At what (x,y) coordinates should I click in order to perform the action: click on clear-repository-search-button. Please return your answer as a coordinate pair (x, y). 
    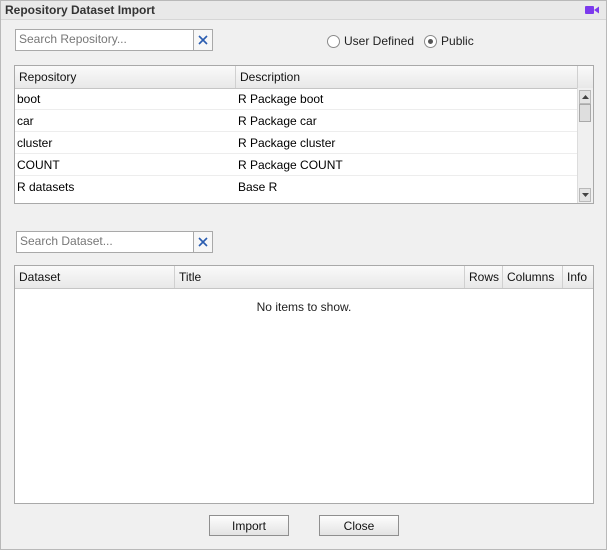
    Looking at the image, I should click on (202, 40).